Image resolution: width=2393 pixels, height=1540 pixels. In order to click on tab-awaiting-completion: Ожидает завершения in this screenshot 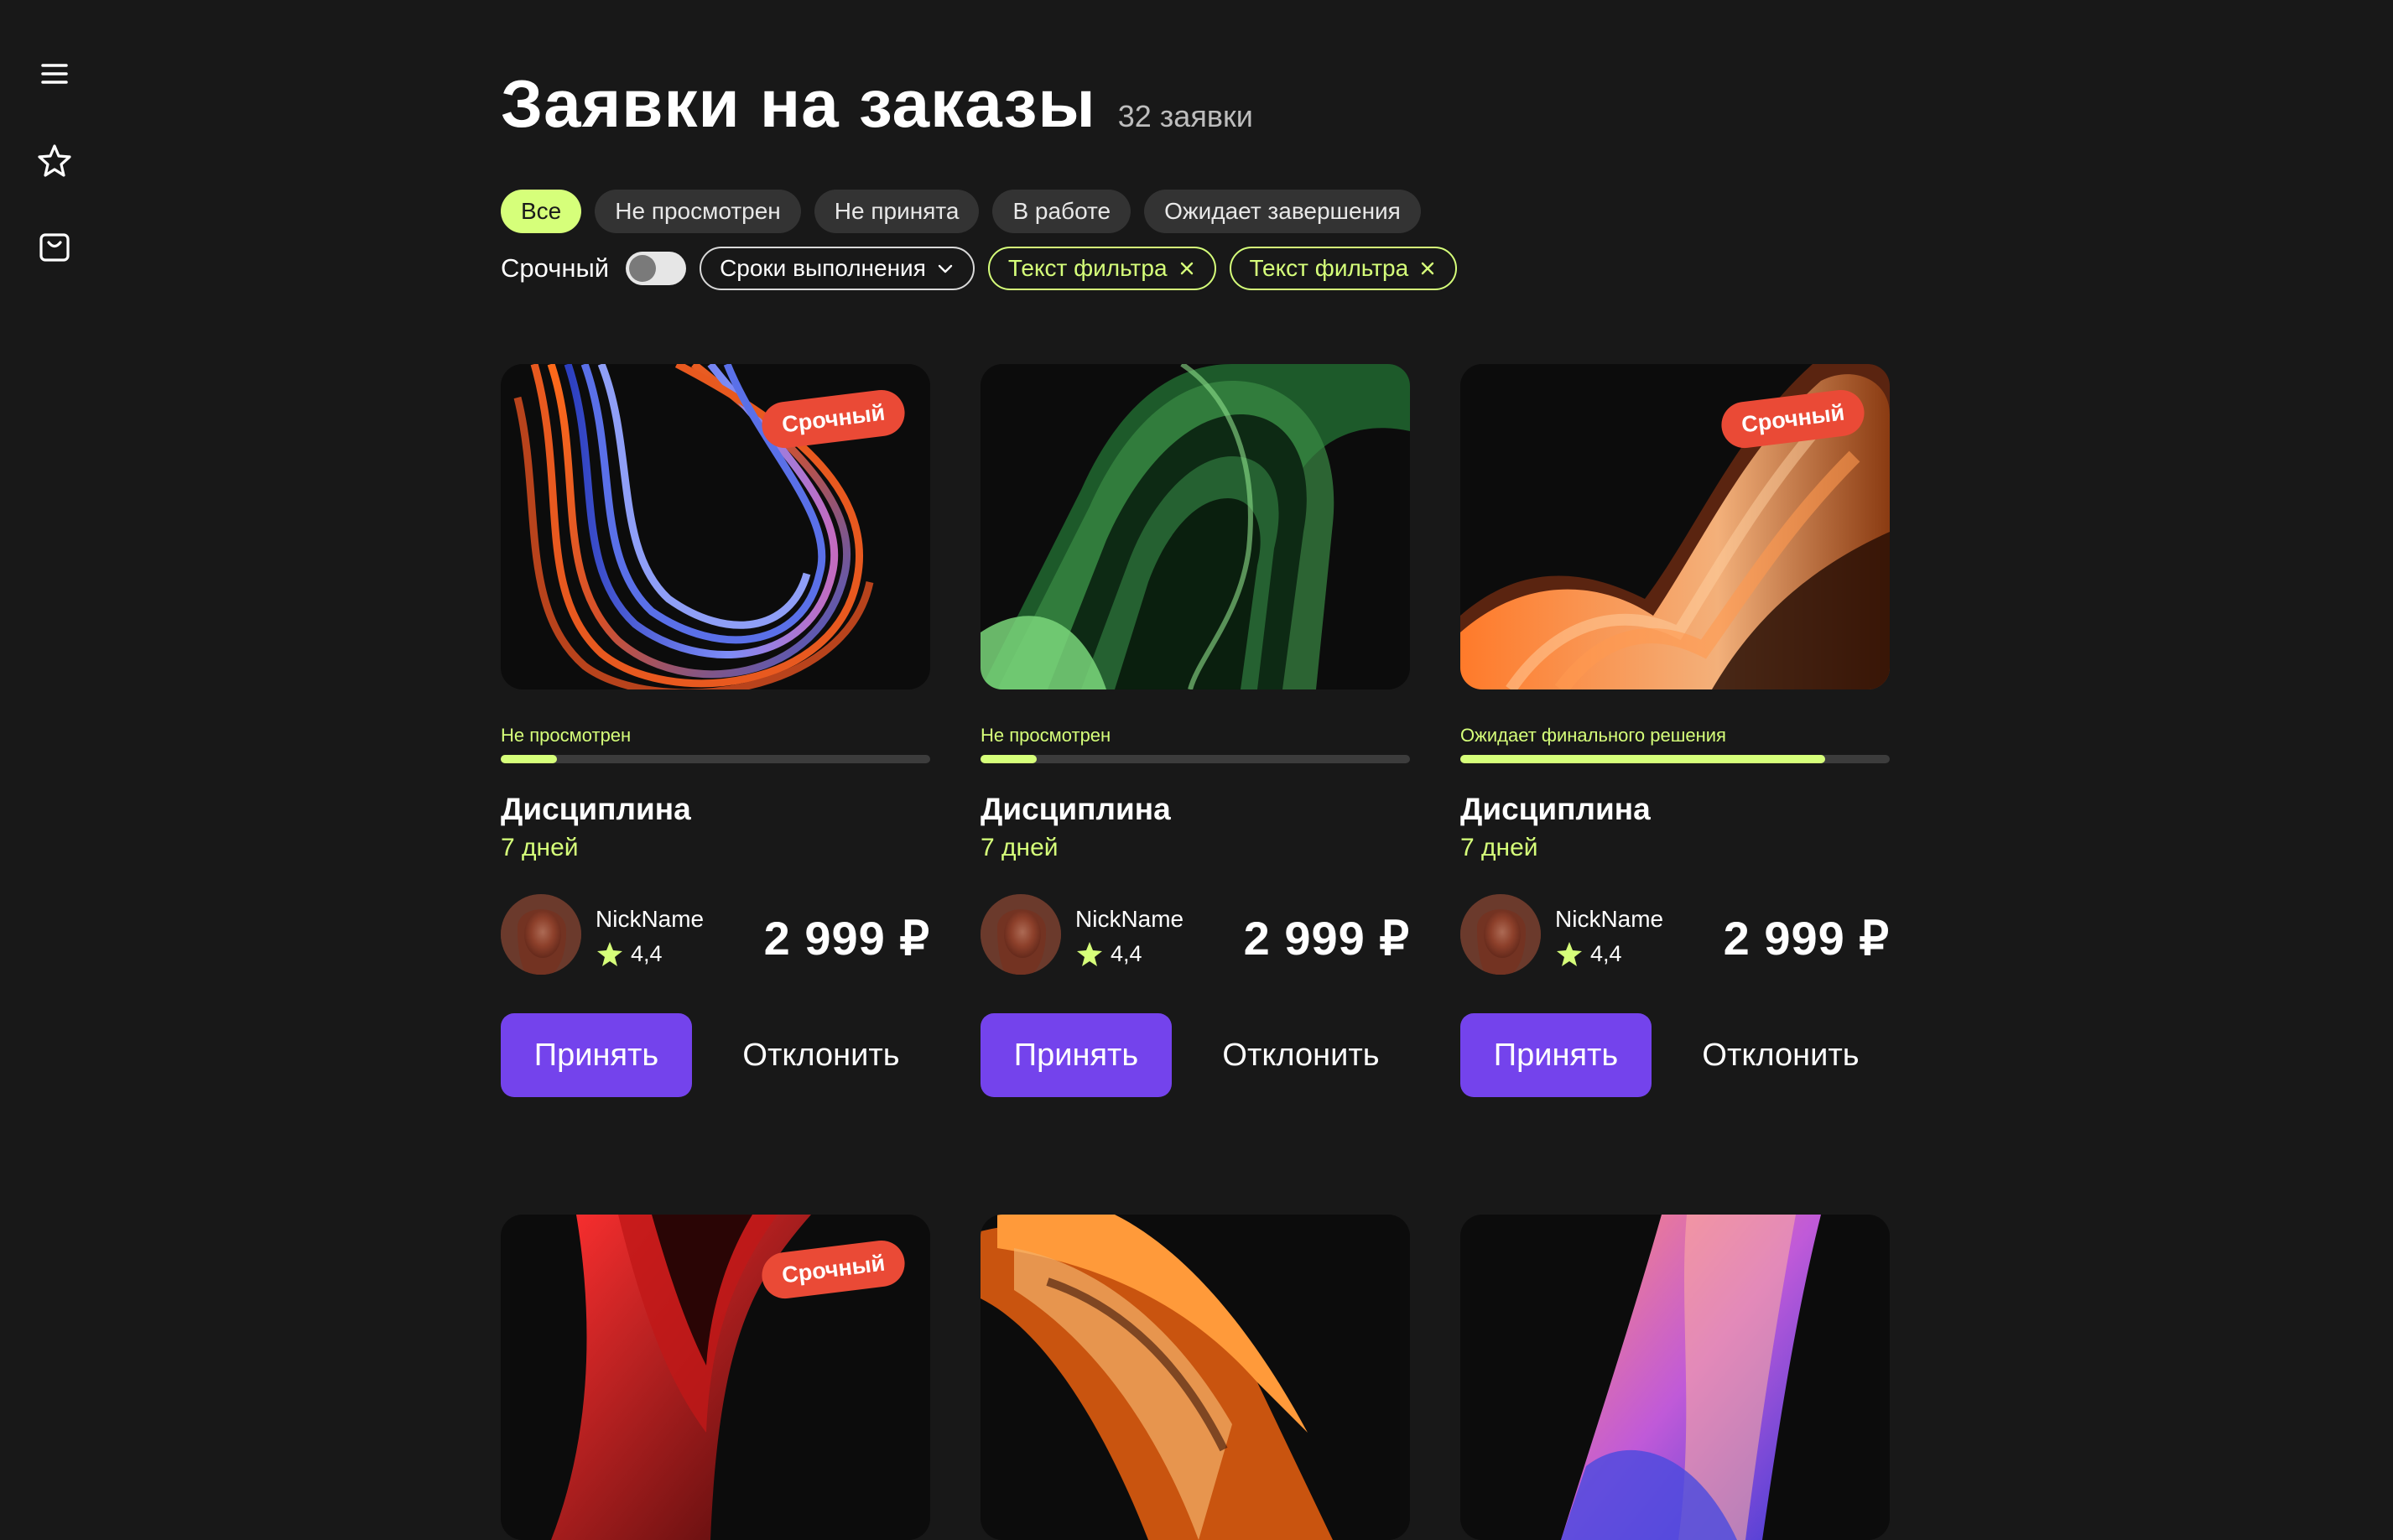, I will do `click(1282, 212)`.